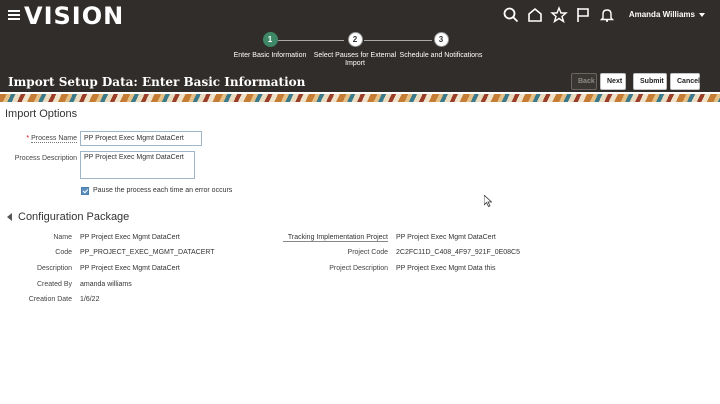  What do you see at coordinates (559, 15) in the screenshot?
I see `star-icon` at bounding box center [559, 15].